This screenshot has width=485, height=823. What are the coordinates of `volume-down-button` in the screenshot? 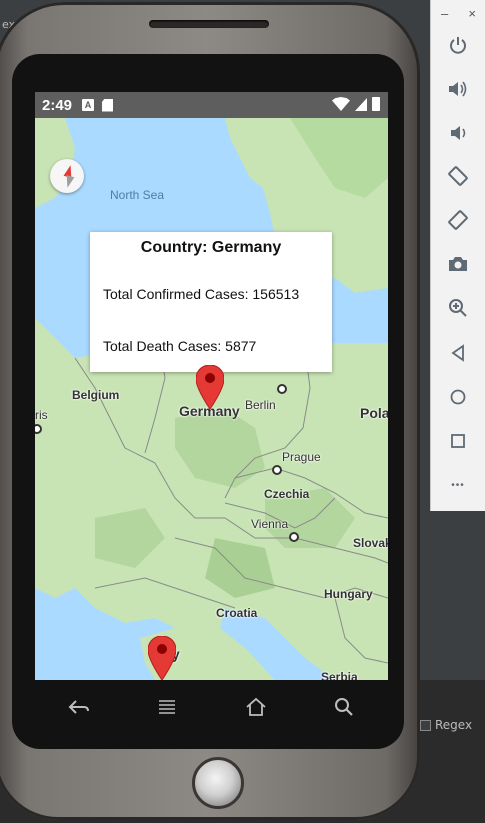 It's located at (458, 133).